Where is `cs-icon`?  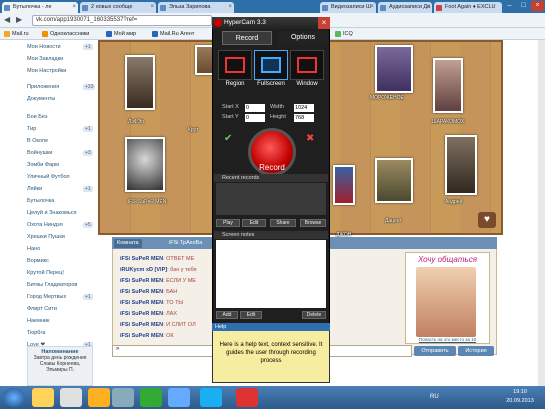
cs-icon is located at coordinates (123, 397).